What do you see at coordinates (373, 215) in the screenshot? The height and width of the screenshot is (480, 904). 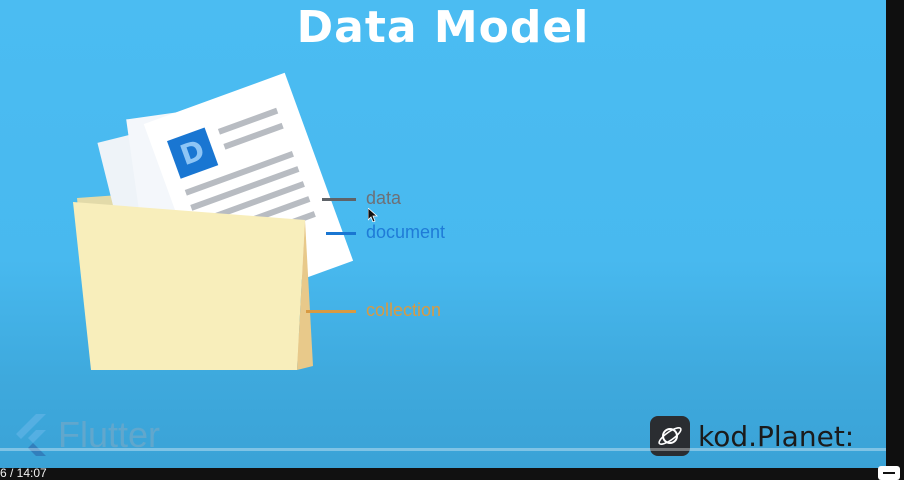 I see `mouse-cursor-icon` at bounding box center [373, 215].